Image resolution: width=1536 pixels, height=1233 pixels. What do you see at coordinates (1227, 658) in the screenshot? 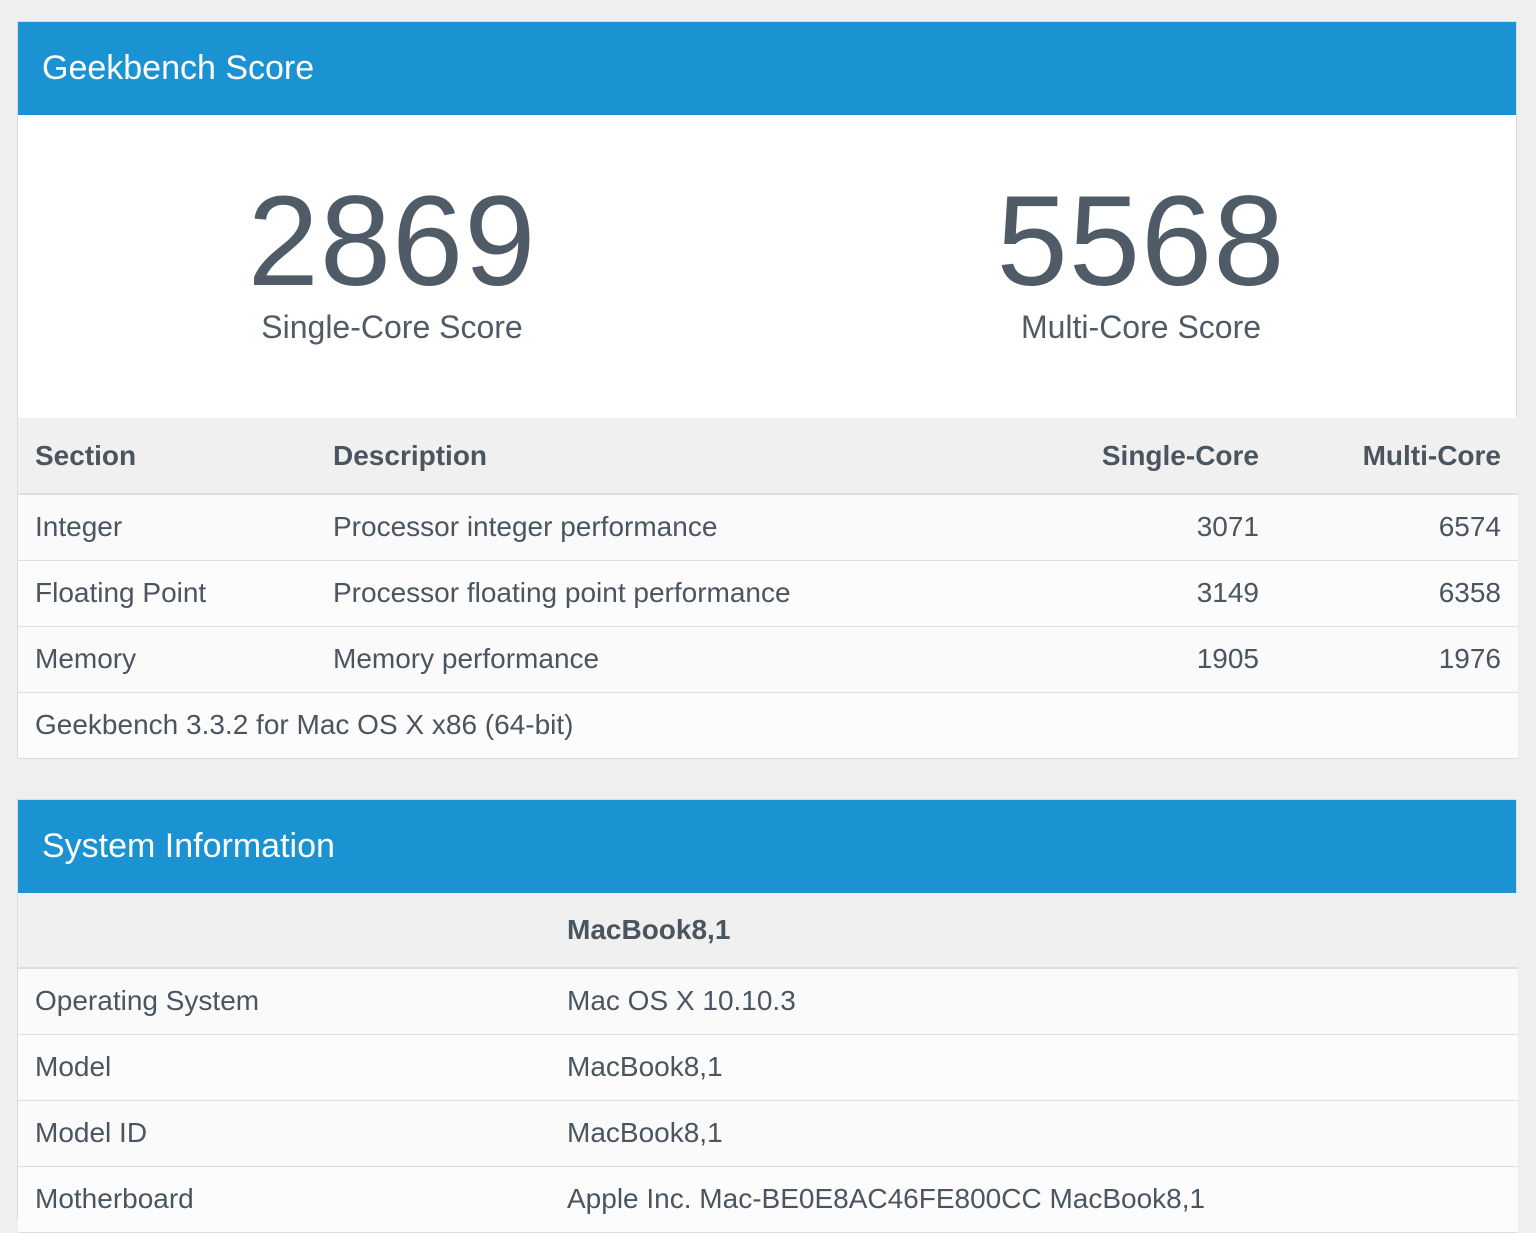
I see `cell-single-core: 1905` at bounding box center [1227, 658].